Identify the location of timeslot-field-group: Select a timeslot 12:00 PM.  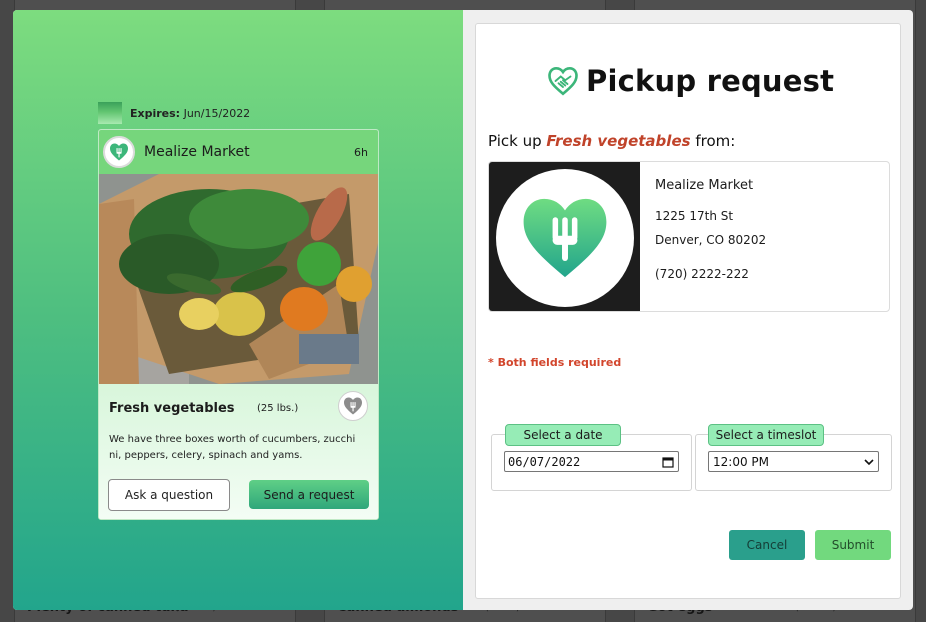
(793, 457).